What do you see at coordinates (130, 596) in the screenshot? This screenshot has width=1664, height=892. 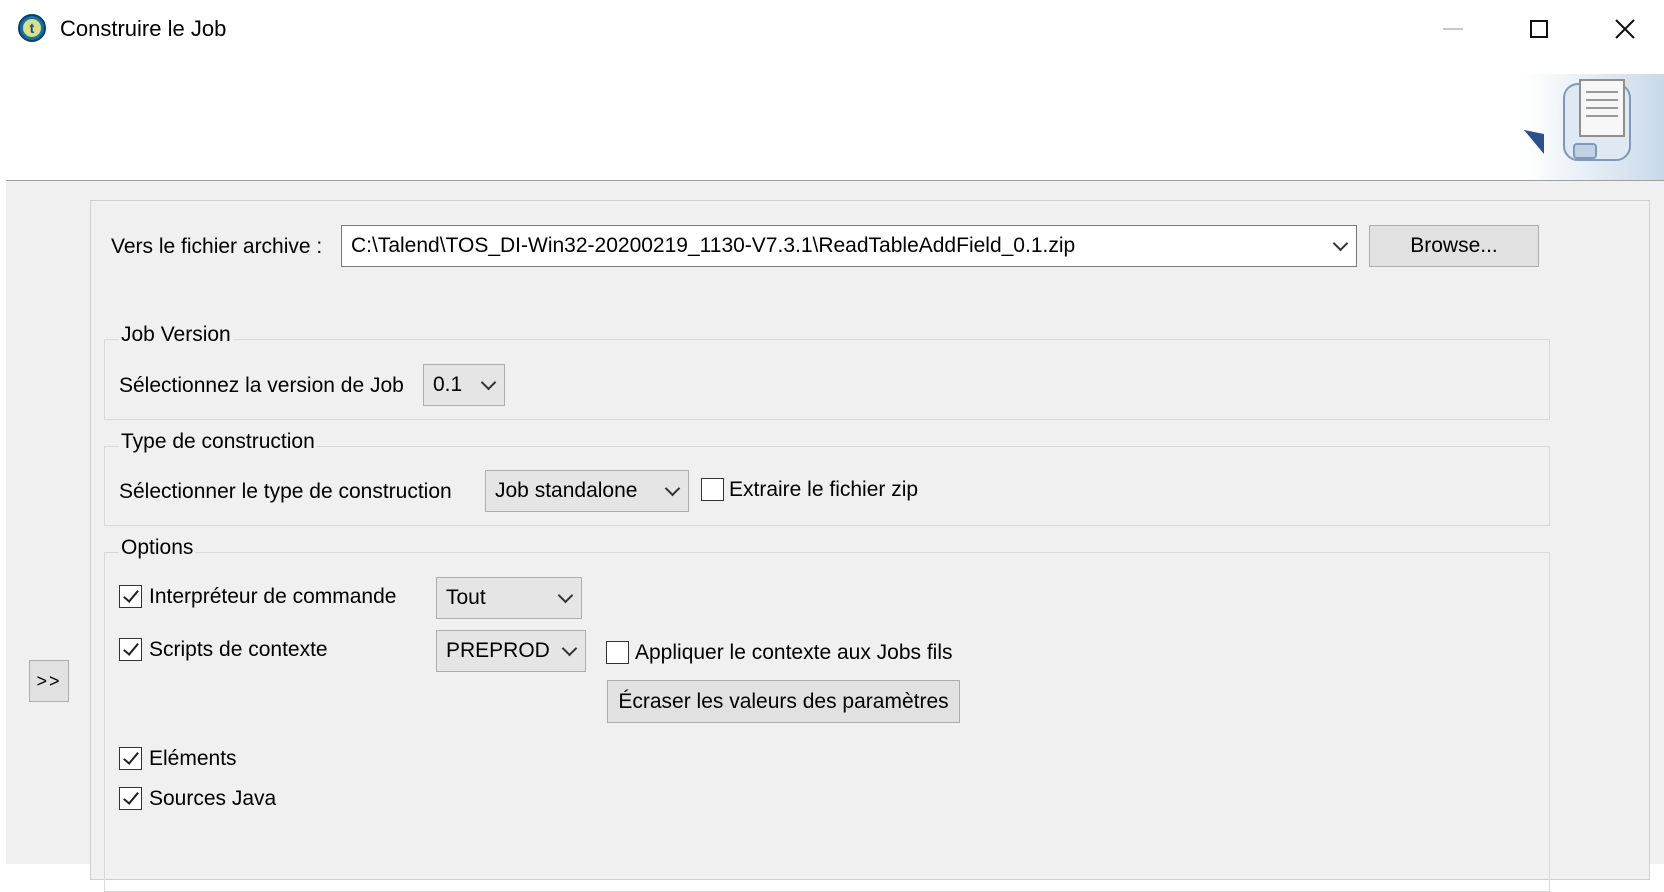 I see `shell-launcher-checkbox` at bounding box center [130, 596].